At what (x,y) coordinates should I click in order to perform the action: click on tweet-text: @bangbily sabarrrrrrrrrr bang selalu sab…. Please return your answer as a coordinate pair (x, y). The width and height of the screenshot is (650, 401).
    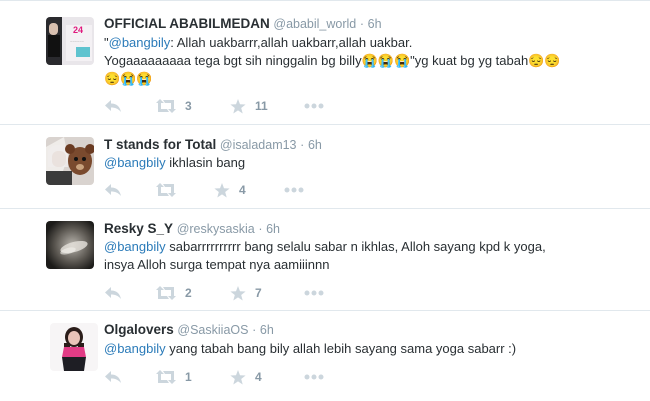
    Looking at the image, I should click on (369, 256).